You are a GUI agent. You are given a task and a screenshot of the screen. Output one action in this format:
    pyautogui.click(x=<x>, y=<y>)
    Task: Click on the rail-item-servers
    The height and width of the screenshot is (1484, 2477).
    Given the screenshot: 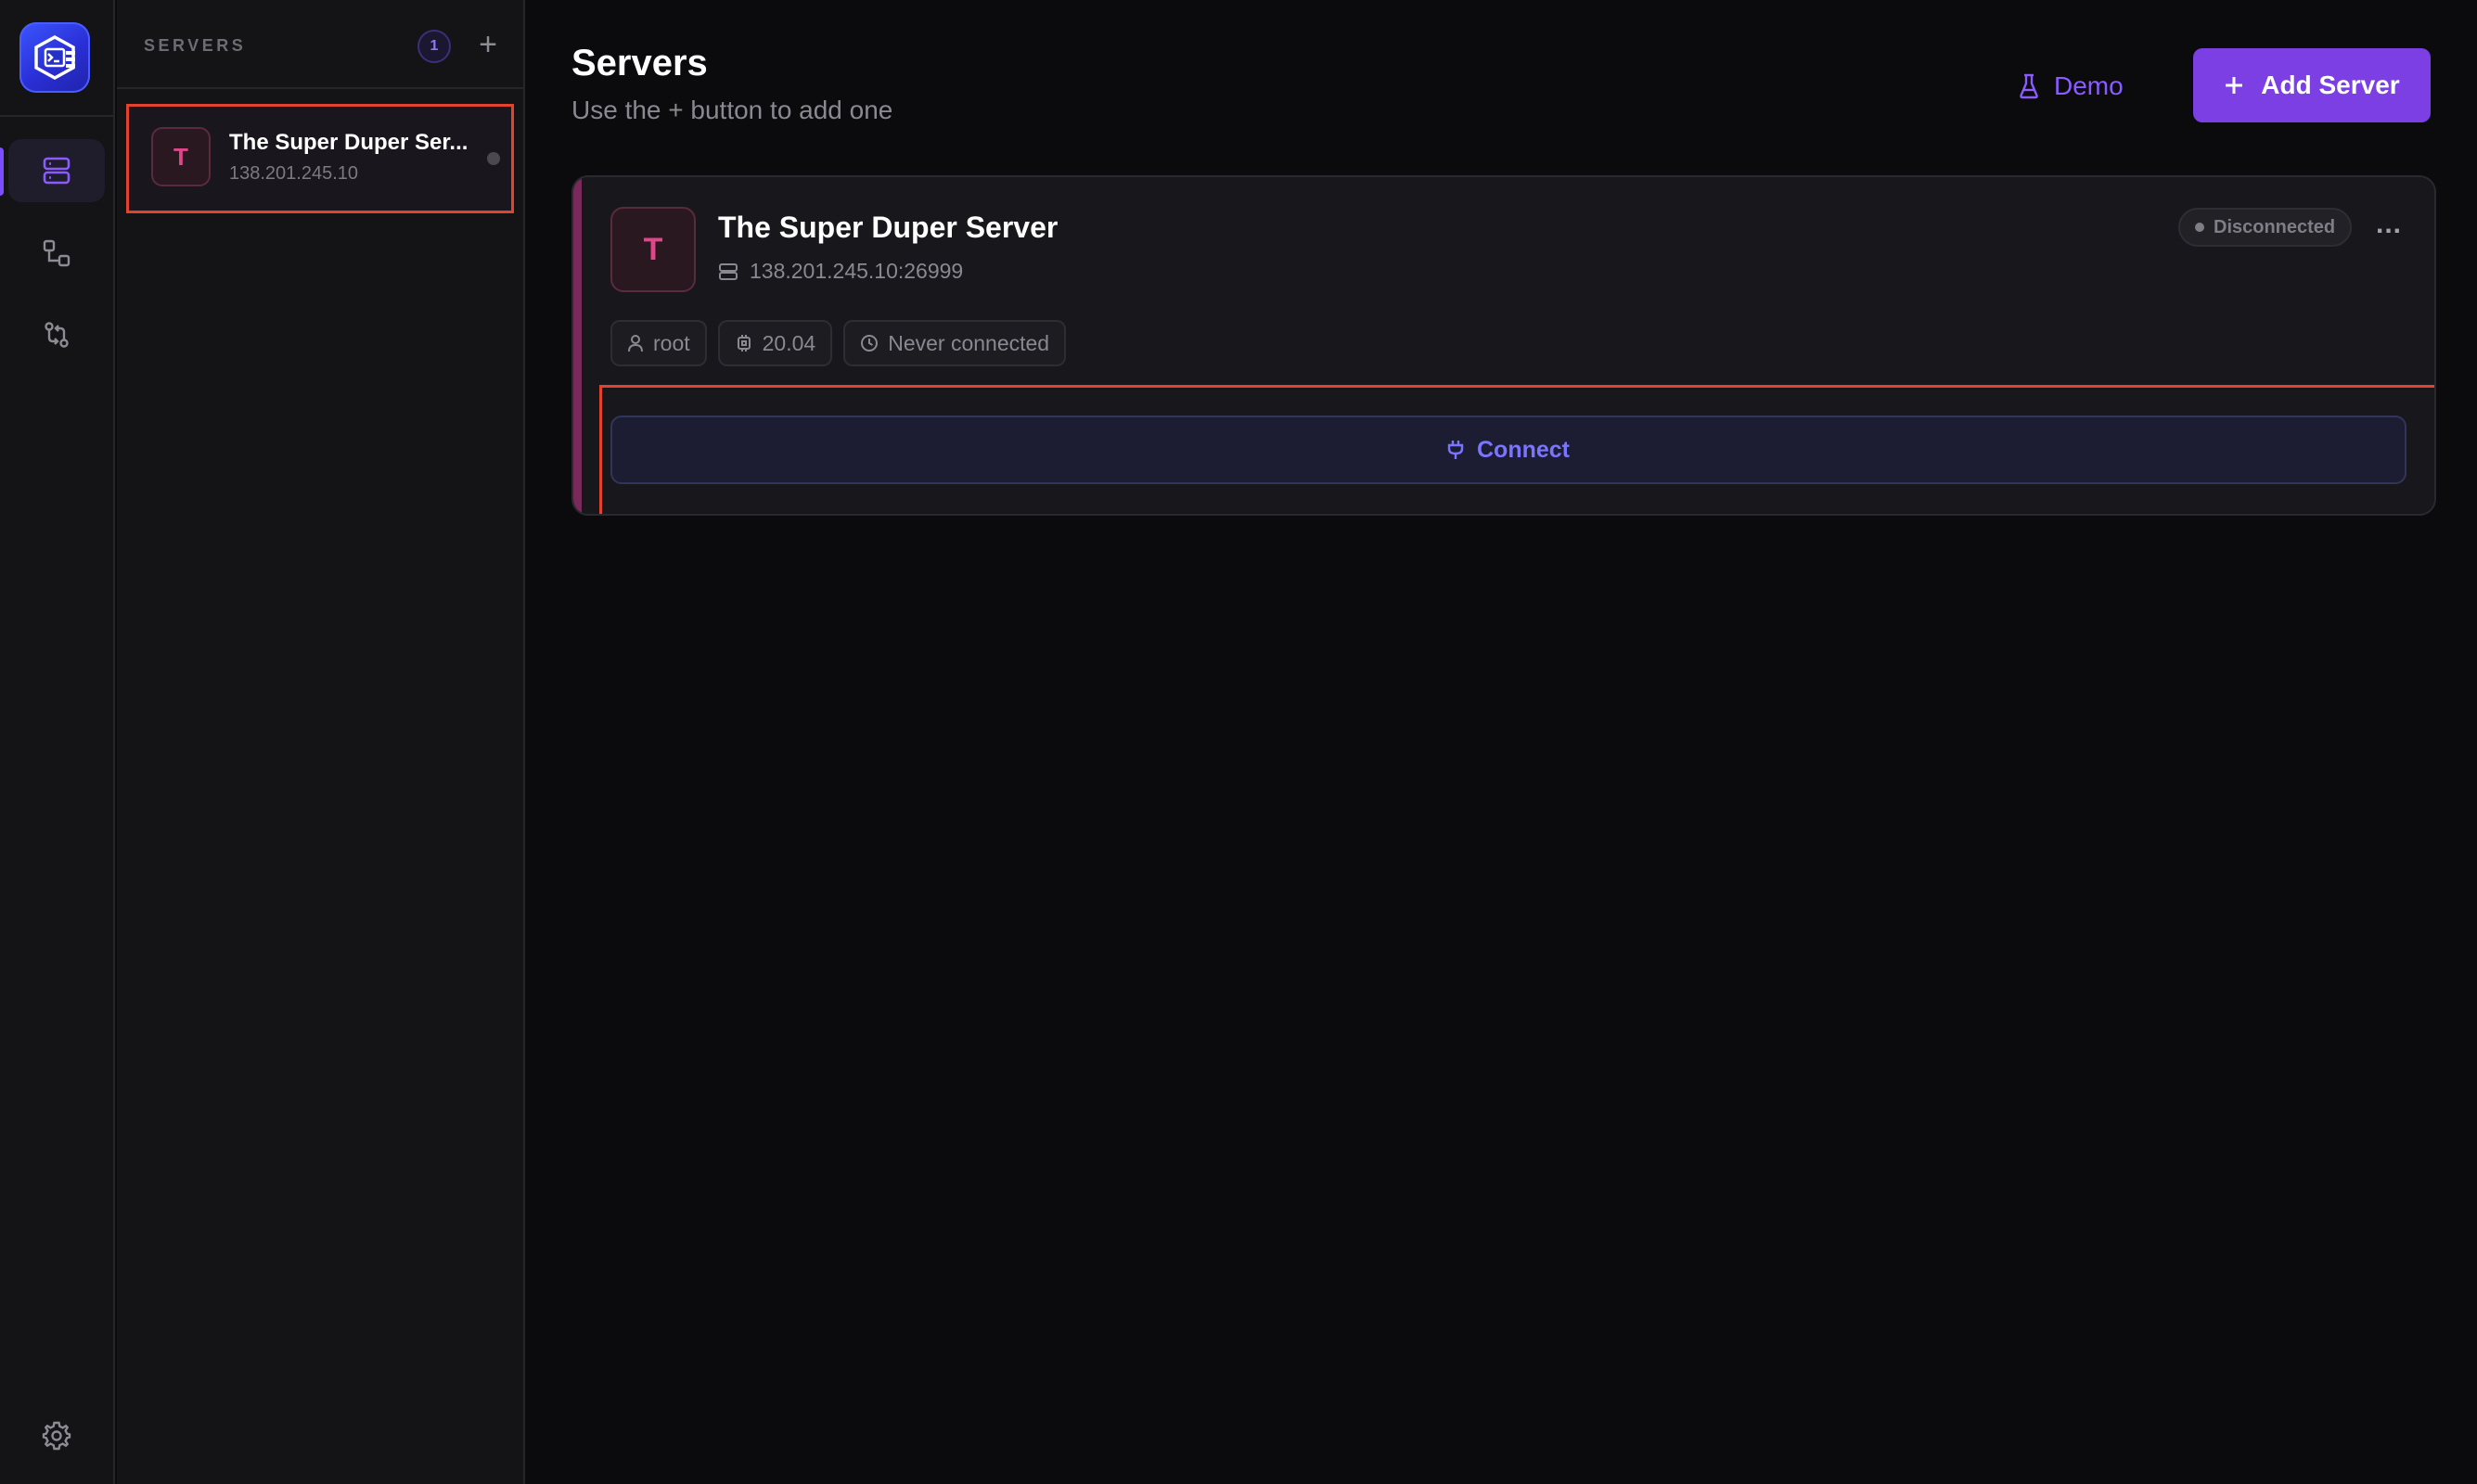 What is the action you would take?
    pyautogui.click(x=56, y=170)
    